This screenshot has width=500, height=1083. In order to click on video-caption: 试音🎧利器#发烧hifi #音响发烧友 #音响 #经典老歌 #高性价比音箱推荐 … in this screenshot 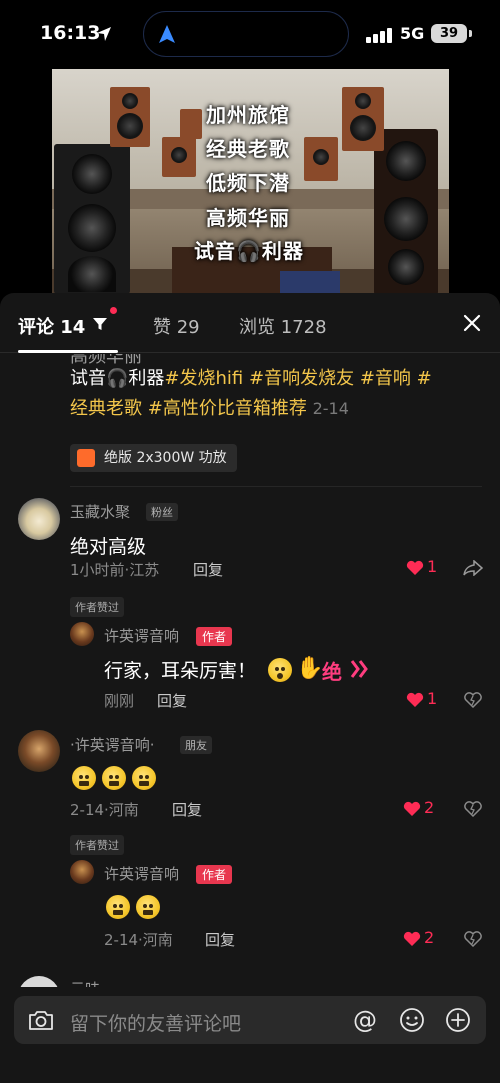, I will do `click(255, 394)`.